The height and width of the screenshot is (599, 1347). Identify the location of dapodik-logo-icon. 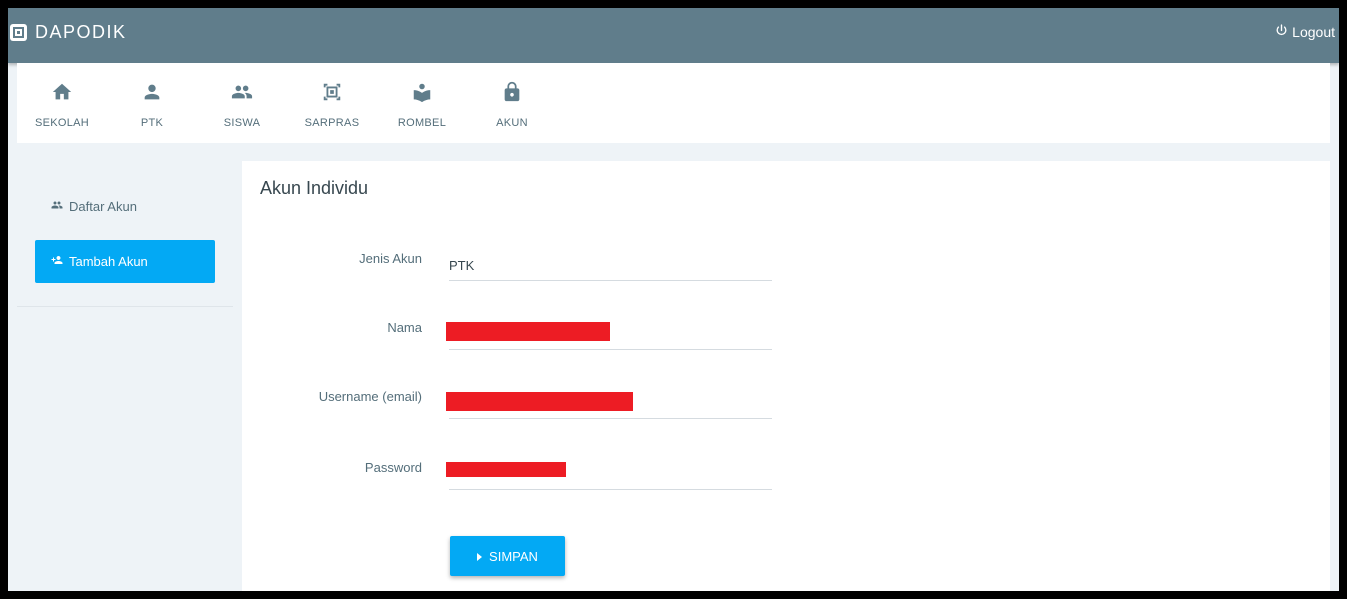
(18, 32).